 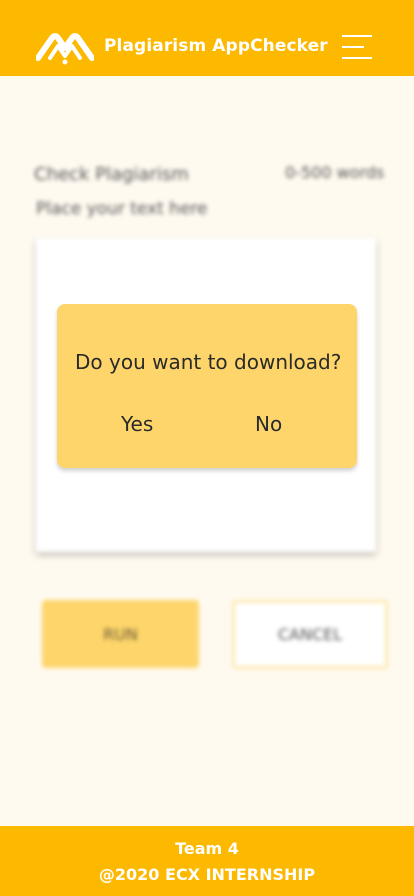 I want to click on app-footer: Team 4 @2020 ECX INTERNSHIP, so click(x=207, y=861).